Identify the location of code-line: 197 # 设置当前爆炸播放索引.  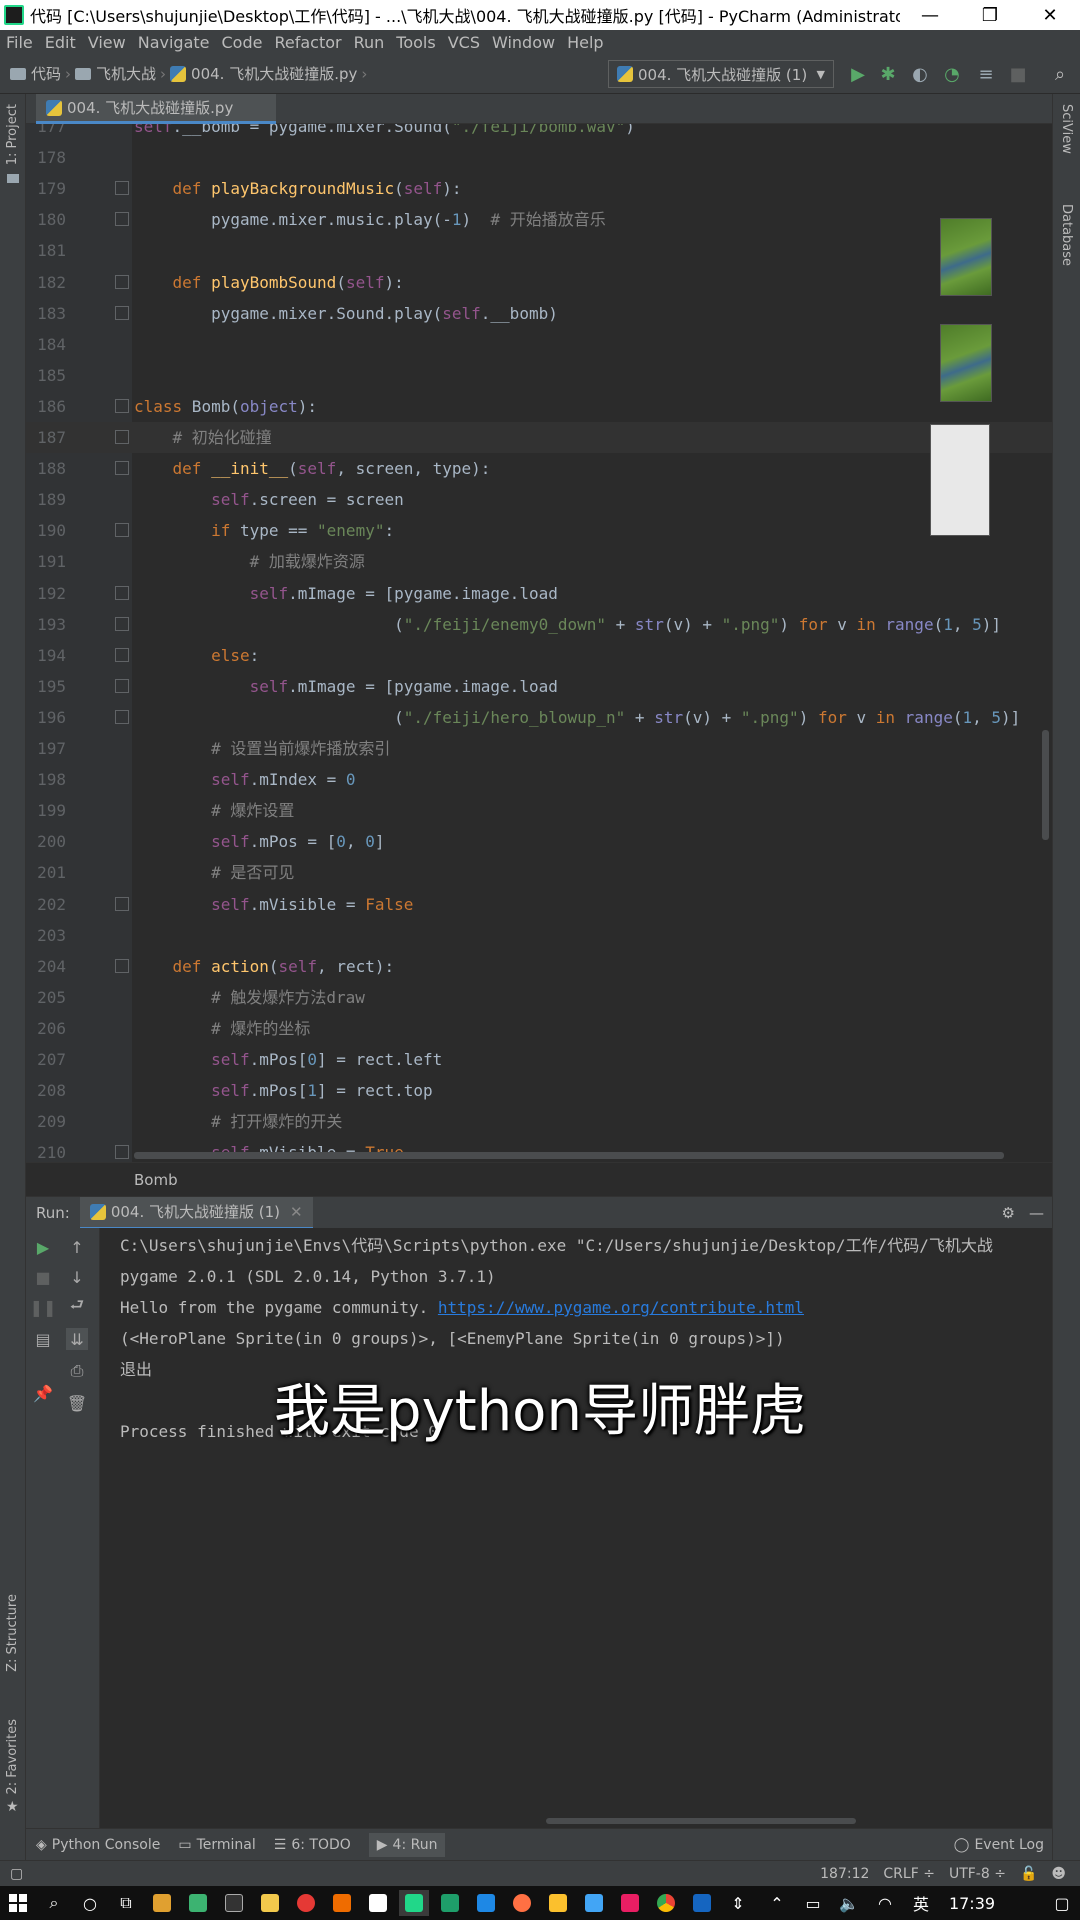
(539, 748).